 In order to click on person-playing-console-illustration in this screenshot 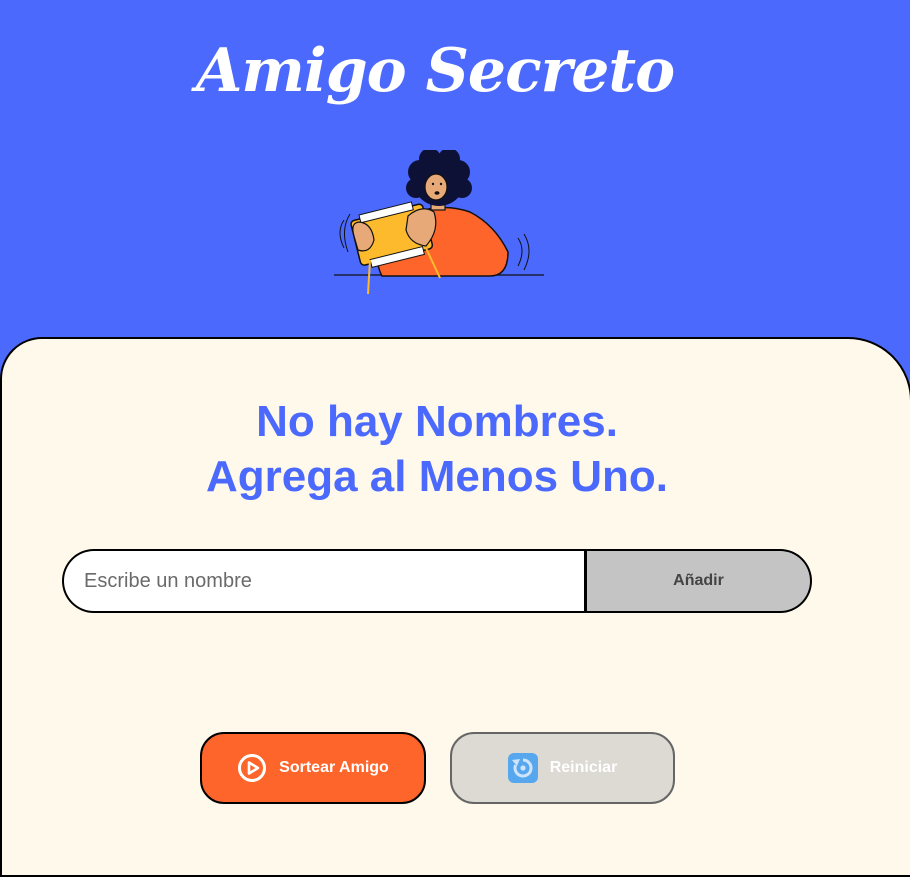, I will do `click(439, 222)`.